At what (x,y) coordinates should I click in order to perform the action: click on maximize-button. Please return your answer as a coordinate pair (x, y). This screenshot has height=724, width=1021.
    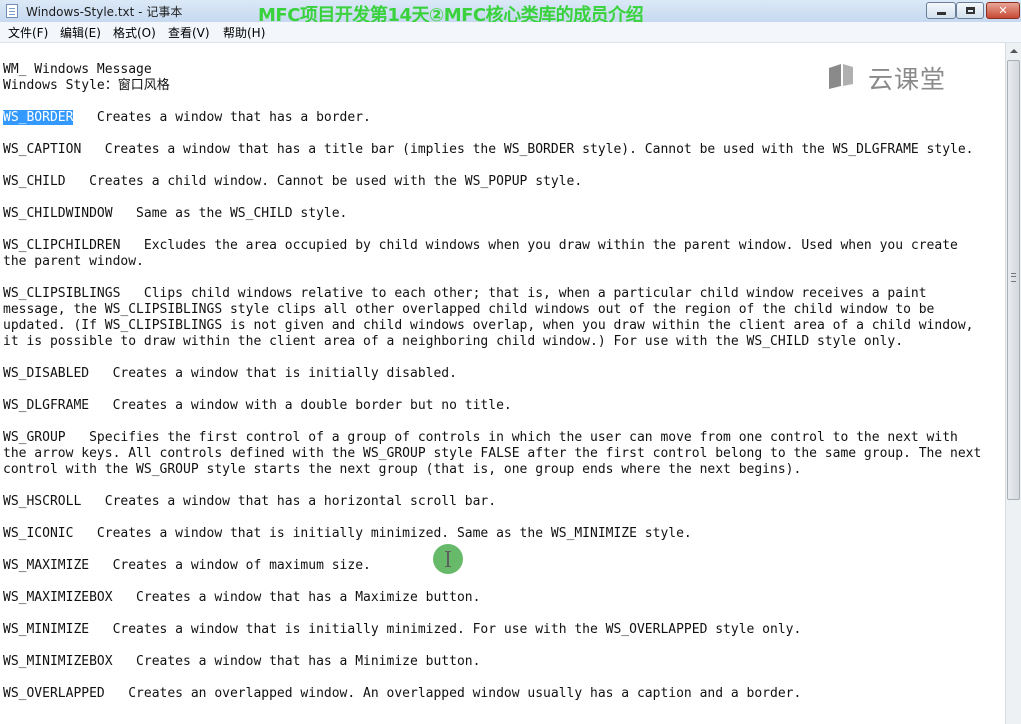
    Looking at the image, I should click on (970, 10).